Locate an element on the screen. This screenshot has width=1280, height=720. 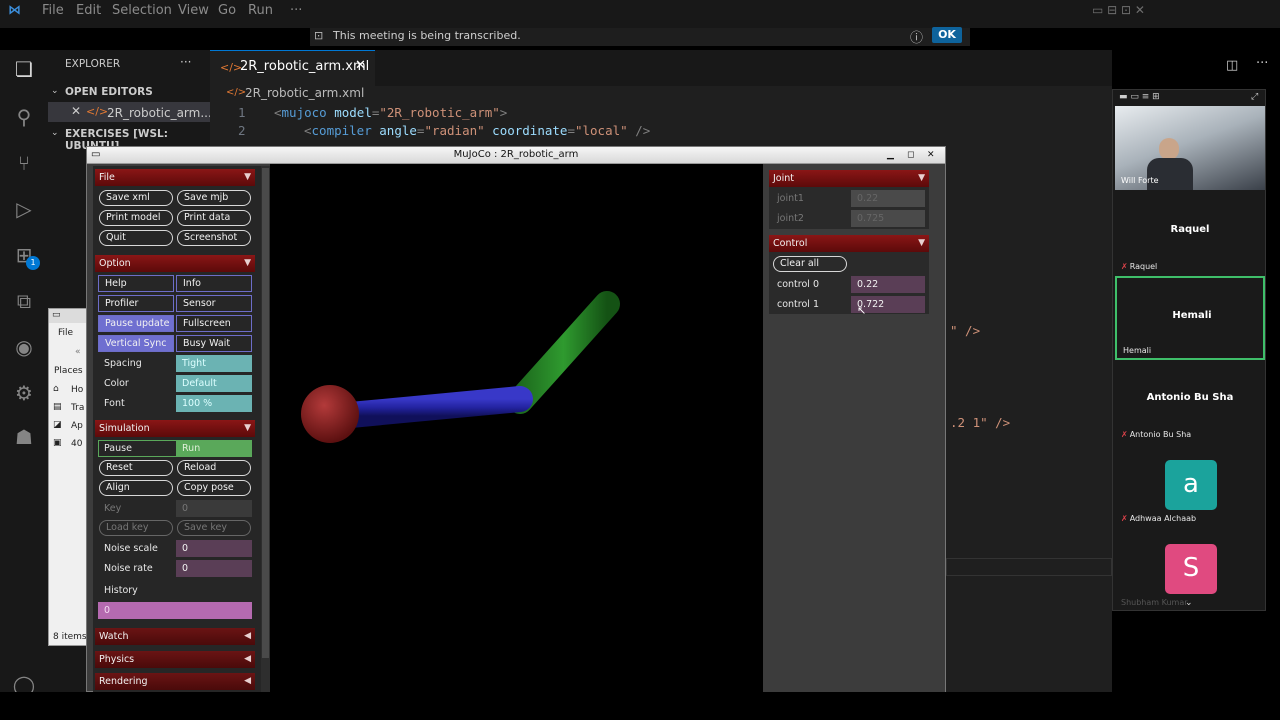
noise-scale-field: 0 is located at coordinates (214, 548).